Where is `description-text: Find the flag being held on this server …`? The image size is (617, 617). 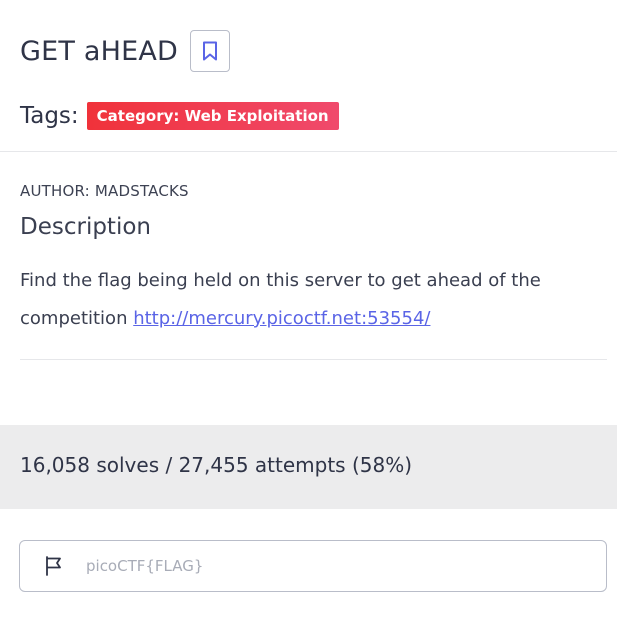
description-text: Find the flag being held on this server … is located at coordinates (310, 300).